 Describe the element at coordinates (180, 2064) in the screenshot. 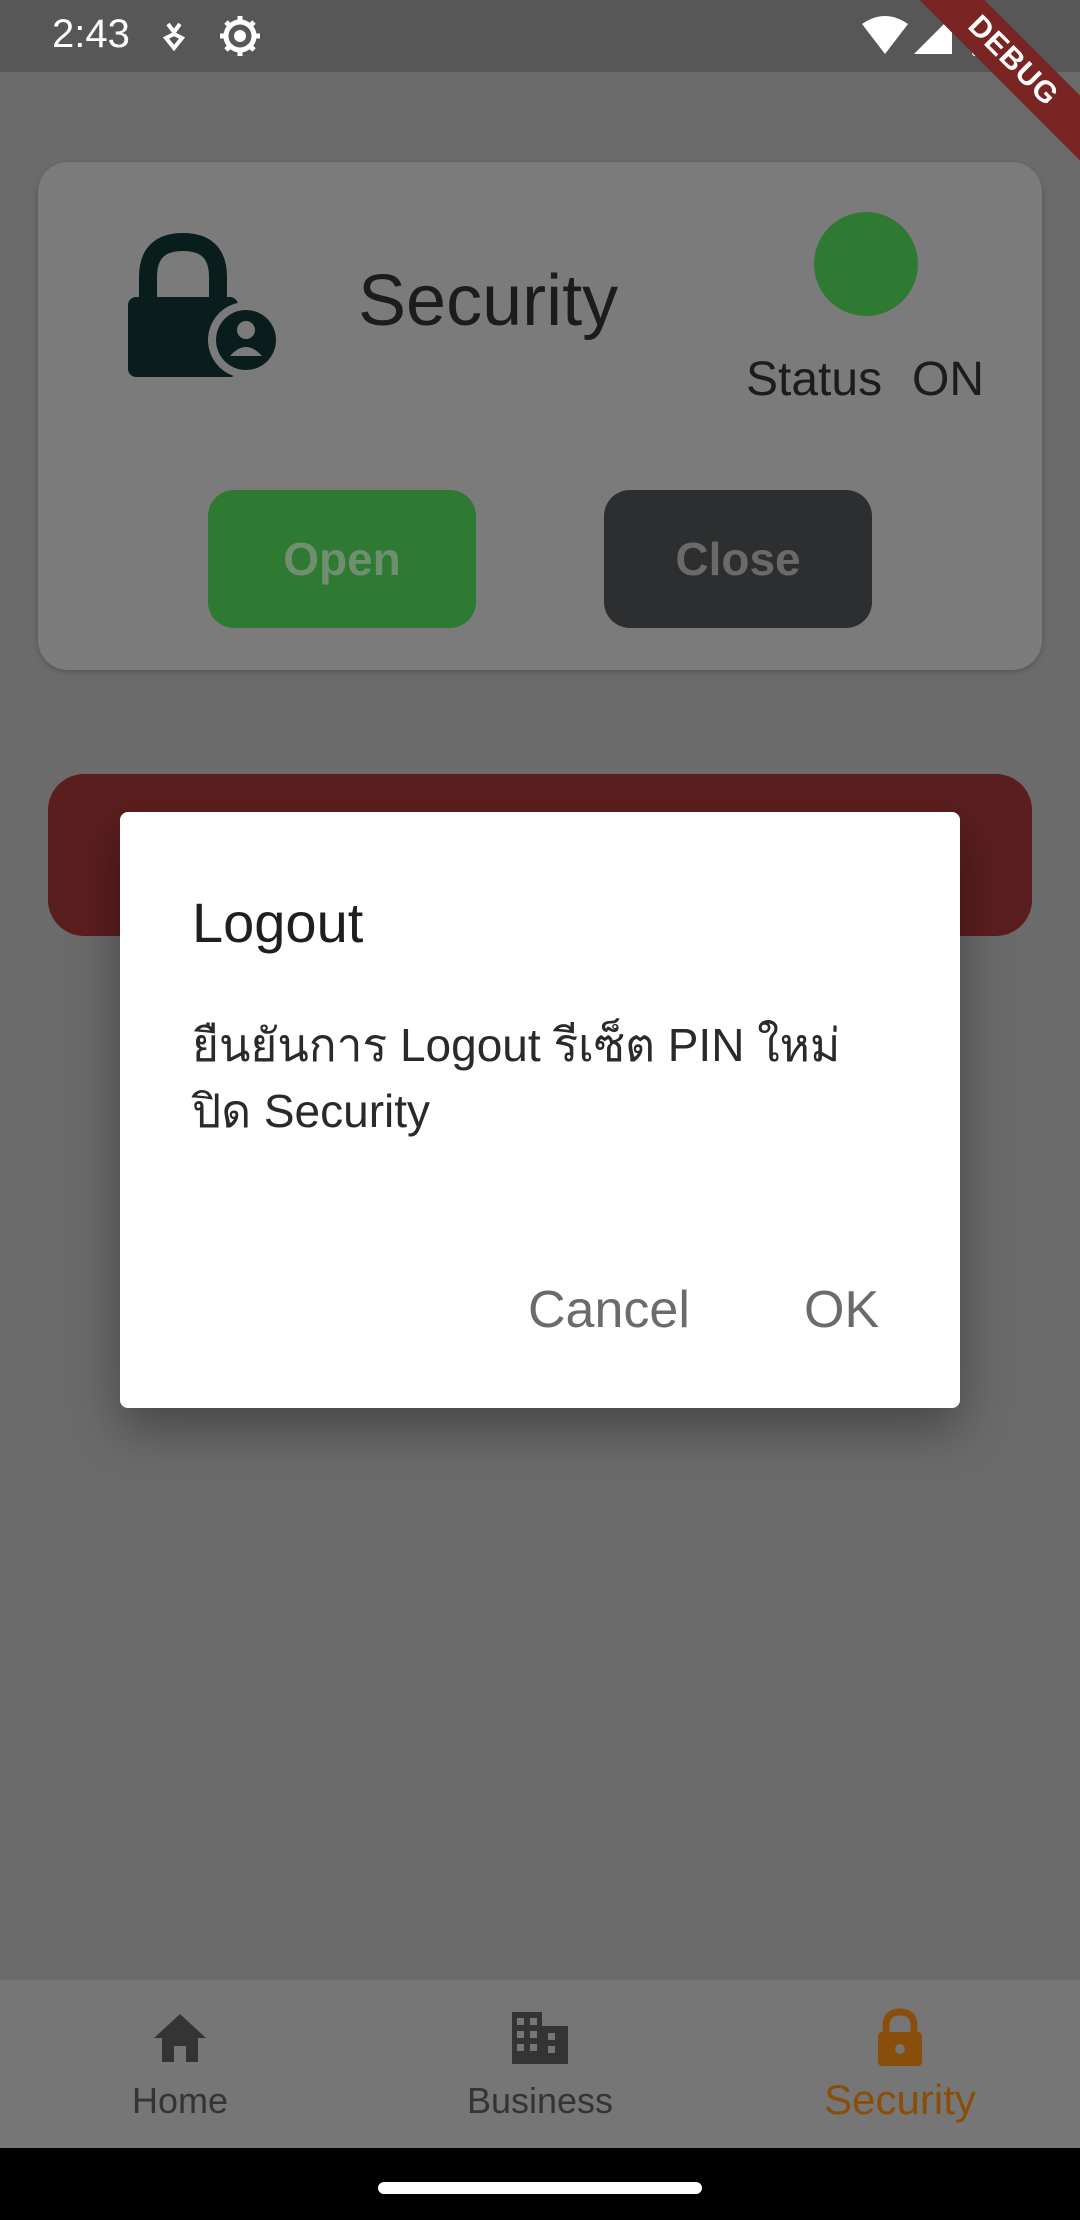

I see `nav-item-home: Home` at that location.